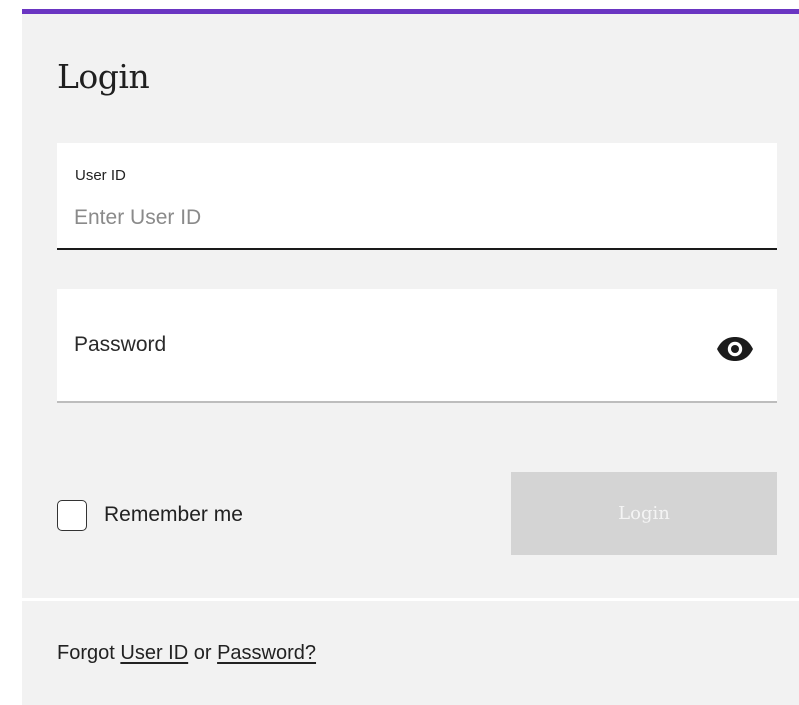 The image size is (799, 705). I want to click on accent-bar, so click(410, 11).